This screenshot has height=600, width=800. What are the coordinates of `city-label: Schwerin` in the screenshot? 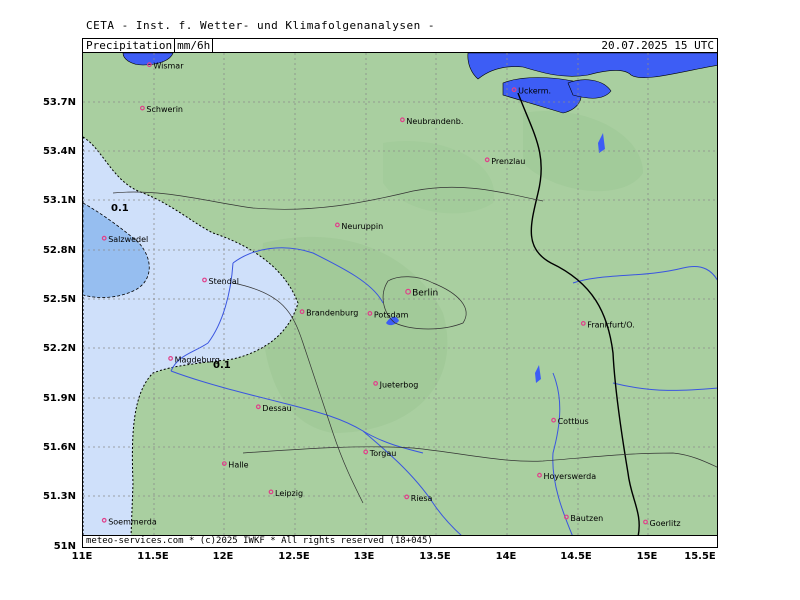 It's located at (164, 109).